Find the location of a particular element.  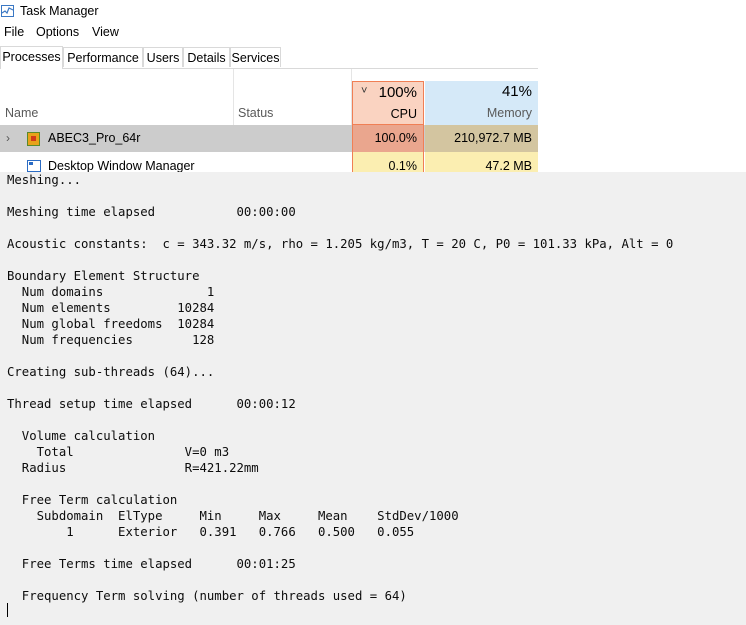

column-status: Status is located at coordinates (255, 113).